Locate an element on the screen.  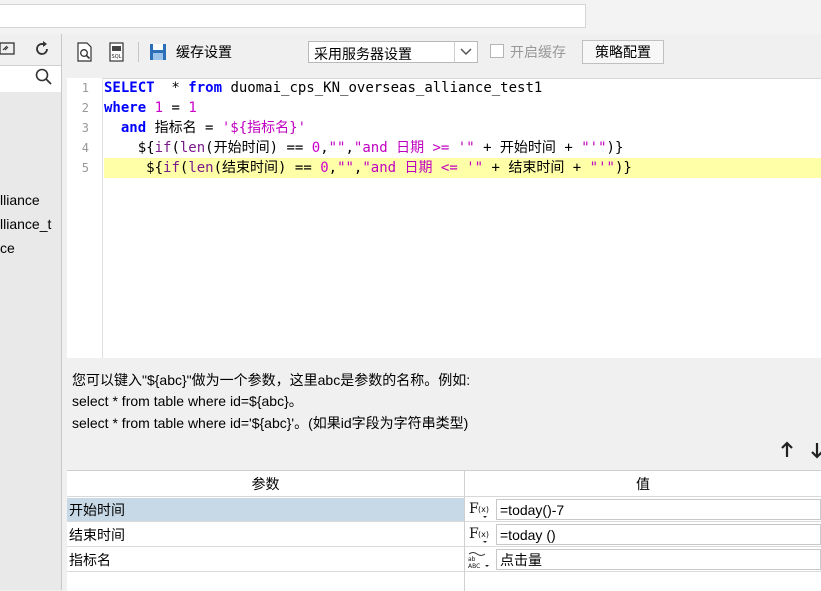
svg-text: SQL is located at coordinates (117, 57).